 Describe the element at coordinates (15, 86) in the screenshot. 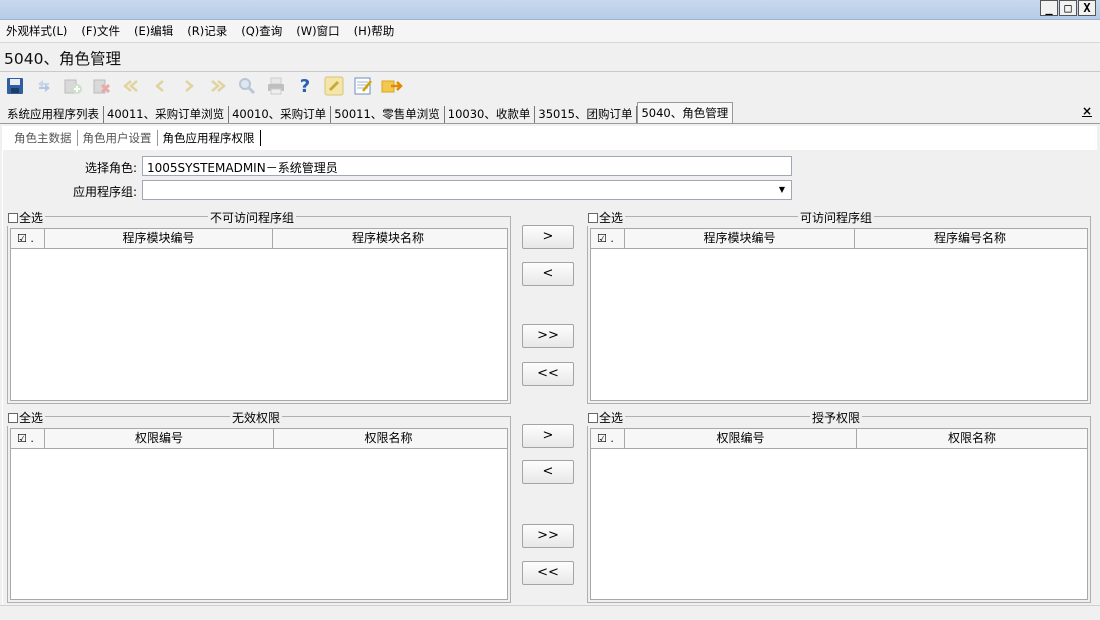

I see `save-icon` at that location.